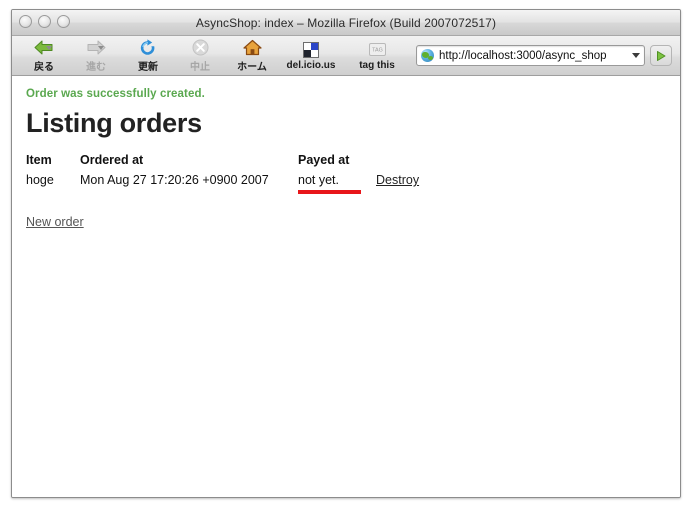 Image resolution: width=700 pixels, height=525 pixels. What do you see at coordinates (39, 160) in the screenshot?
I see `column-header-item: Item` at bounding box center [39, 160].